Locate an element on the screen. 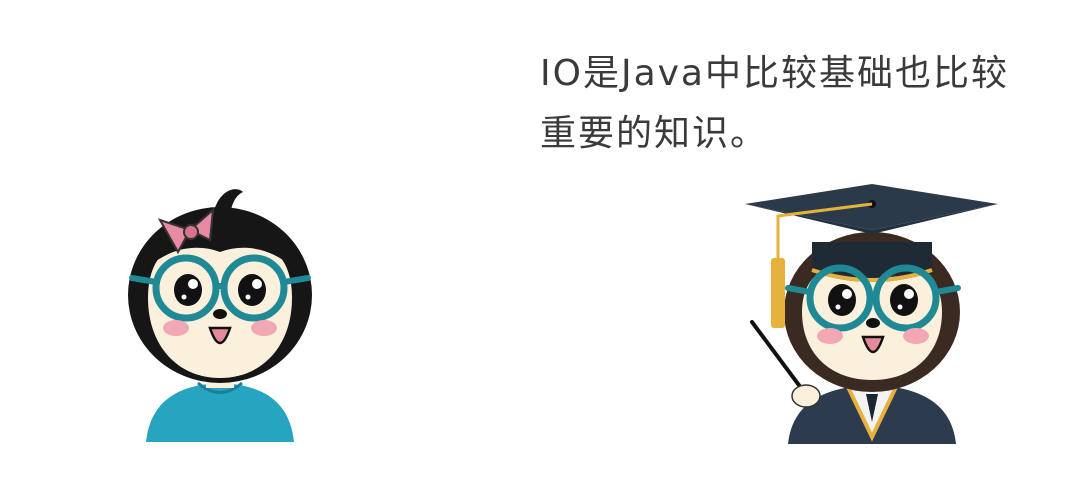  girl-illustration is located at coordinates (220, 315).